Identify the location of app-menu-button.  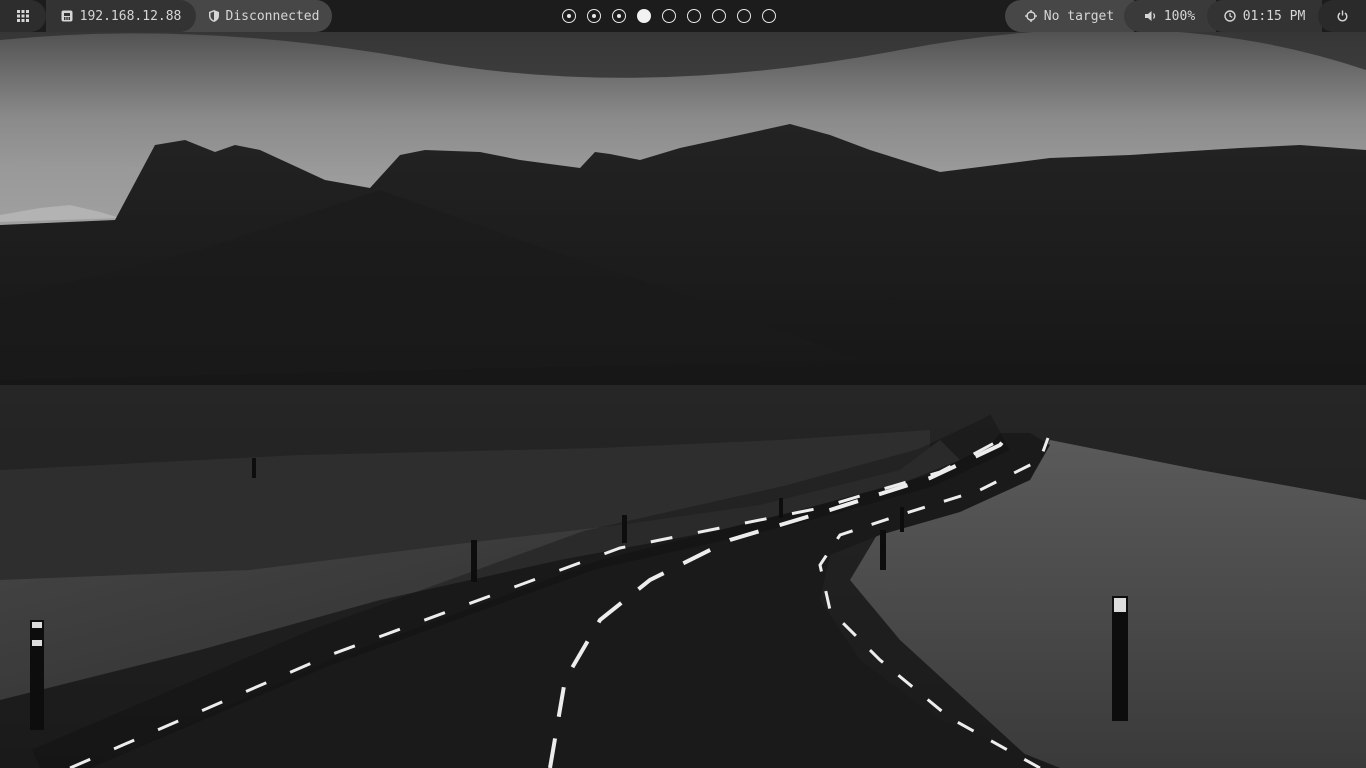
(23, 16).